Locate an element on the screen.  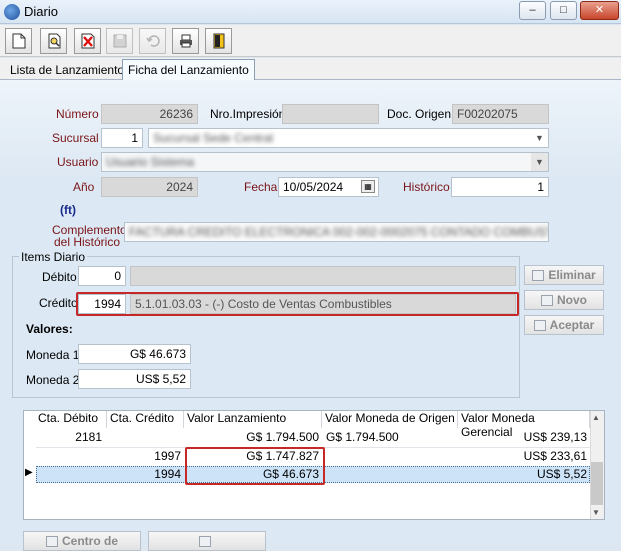
tab-lista-lanzamientos: Lista de Lanzamientos is located at coordinates (70, 70).